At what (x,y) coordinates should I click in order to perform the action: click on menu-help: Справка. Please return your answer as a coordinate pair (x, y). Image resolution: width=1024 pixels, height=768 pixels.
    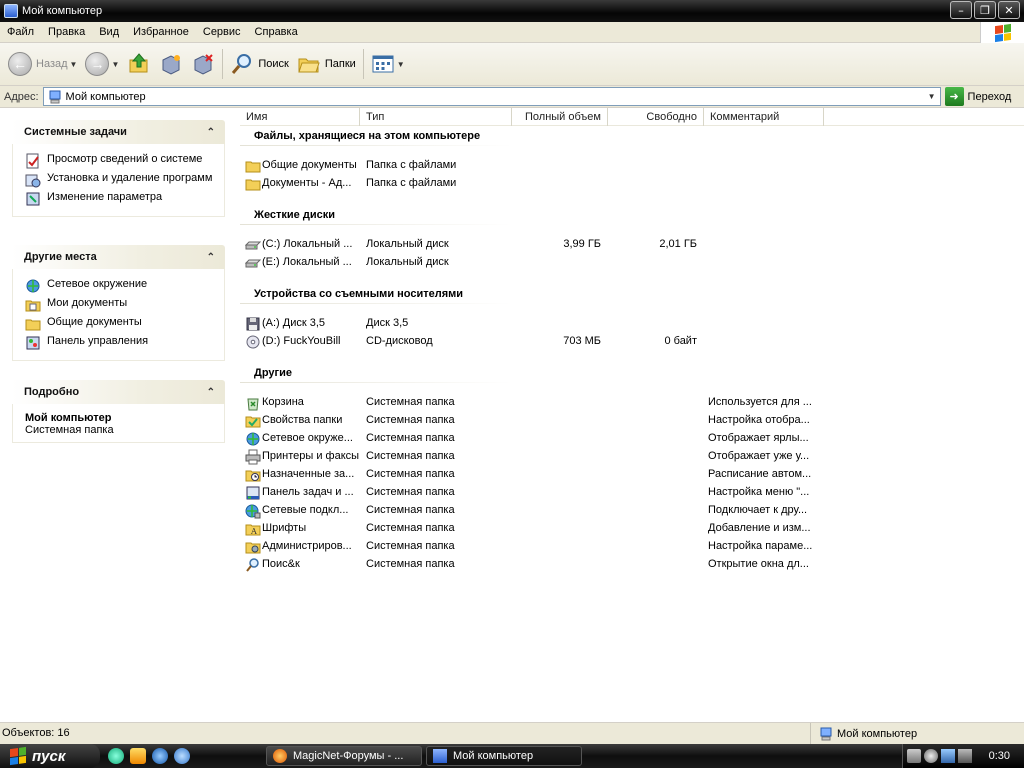
    Looking at the image, I should click on (276, 32).